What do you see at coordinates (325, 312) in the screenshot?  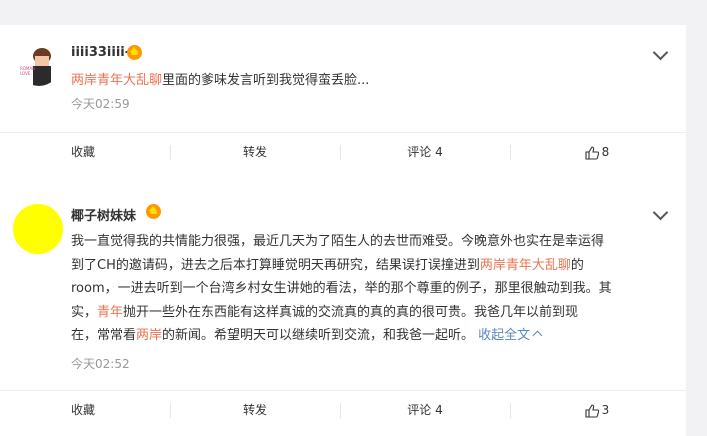 I see `content-line: 实，青年抛开一些外在东西能有这样真诚的交流真的真的真的很可贵。我爸几年以前到现` at bounding box center [325, 312].